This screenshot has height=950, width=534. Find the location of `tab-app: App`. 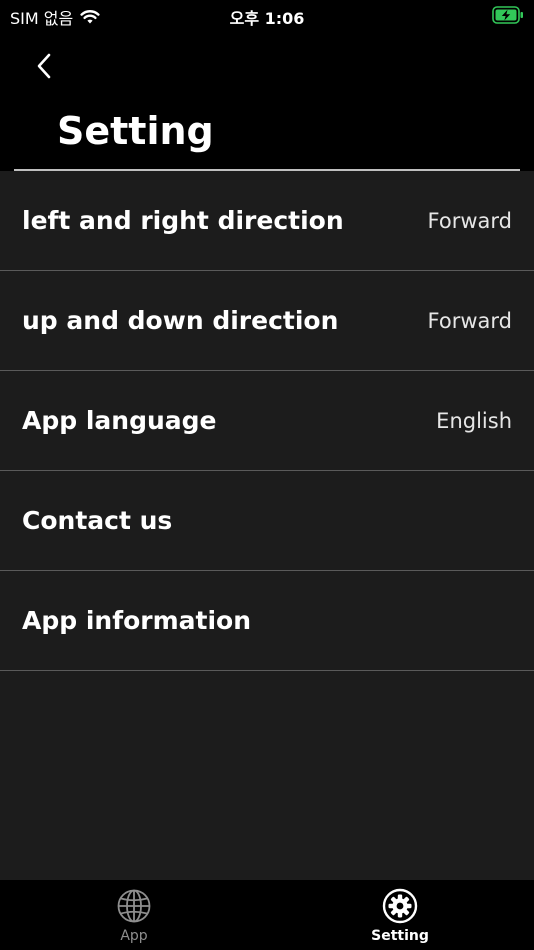

tab-app: App is located at coordinates (134, 916).